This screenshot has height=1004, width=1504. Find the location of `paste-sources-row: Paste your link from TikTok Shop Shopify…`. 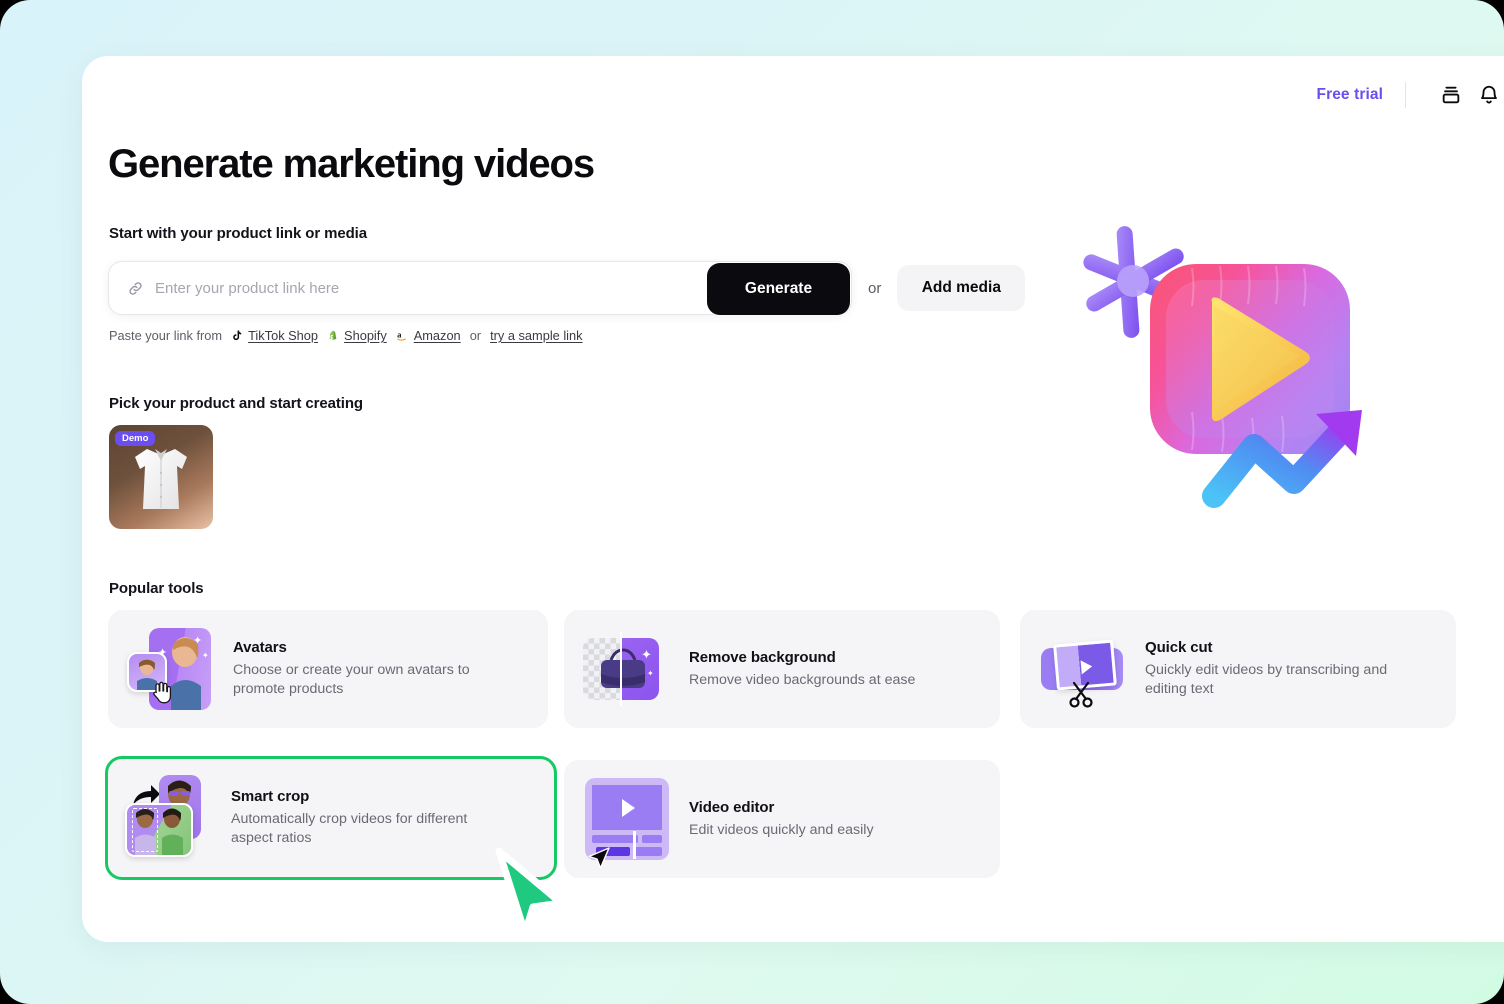

paste-sources-row: Paste your link from TikTok Shop Shopify… is located at coordinates (346, 335).